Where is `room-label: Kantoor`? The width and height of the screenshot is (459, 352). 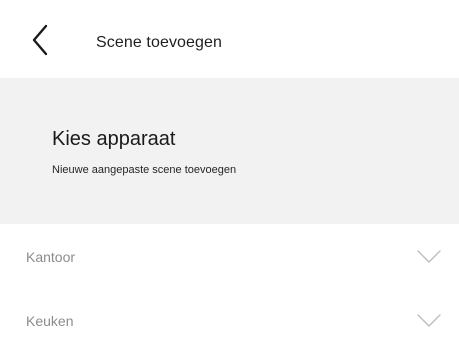
room-label: Kantoor is located at coordinates (51, 257).